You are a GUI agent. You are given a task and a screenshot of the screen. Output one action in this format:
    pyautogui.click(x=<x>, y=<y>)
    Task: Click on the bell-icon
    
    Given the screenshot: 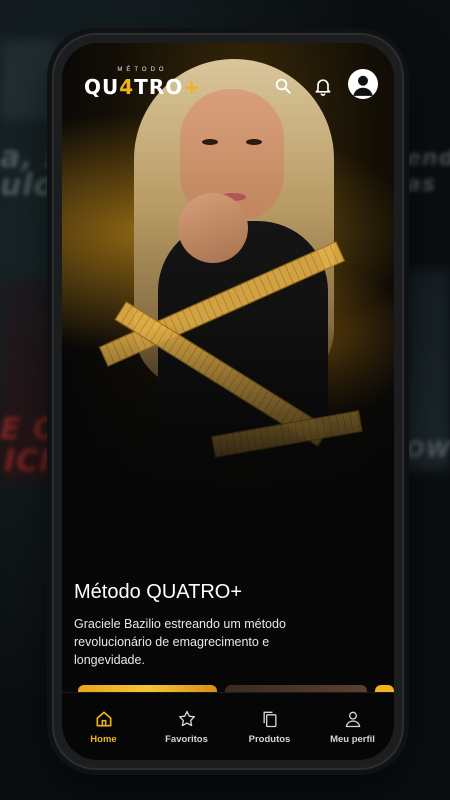 What is the action you would take?
    pyautogui.click(x=323, y=87)
    